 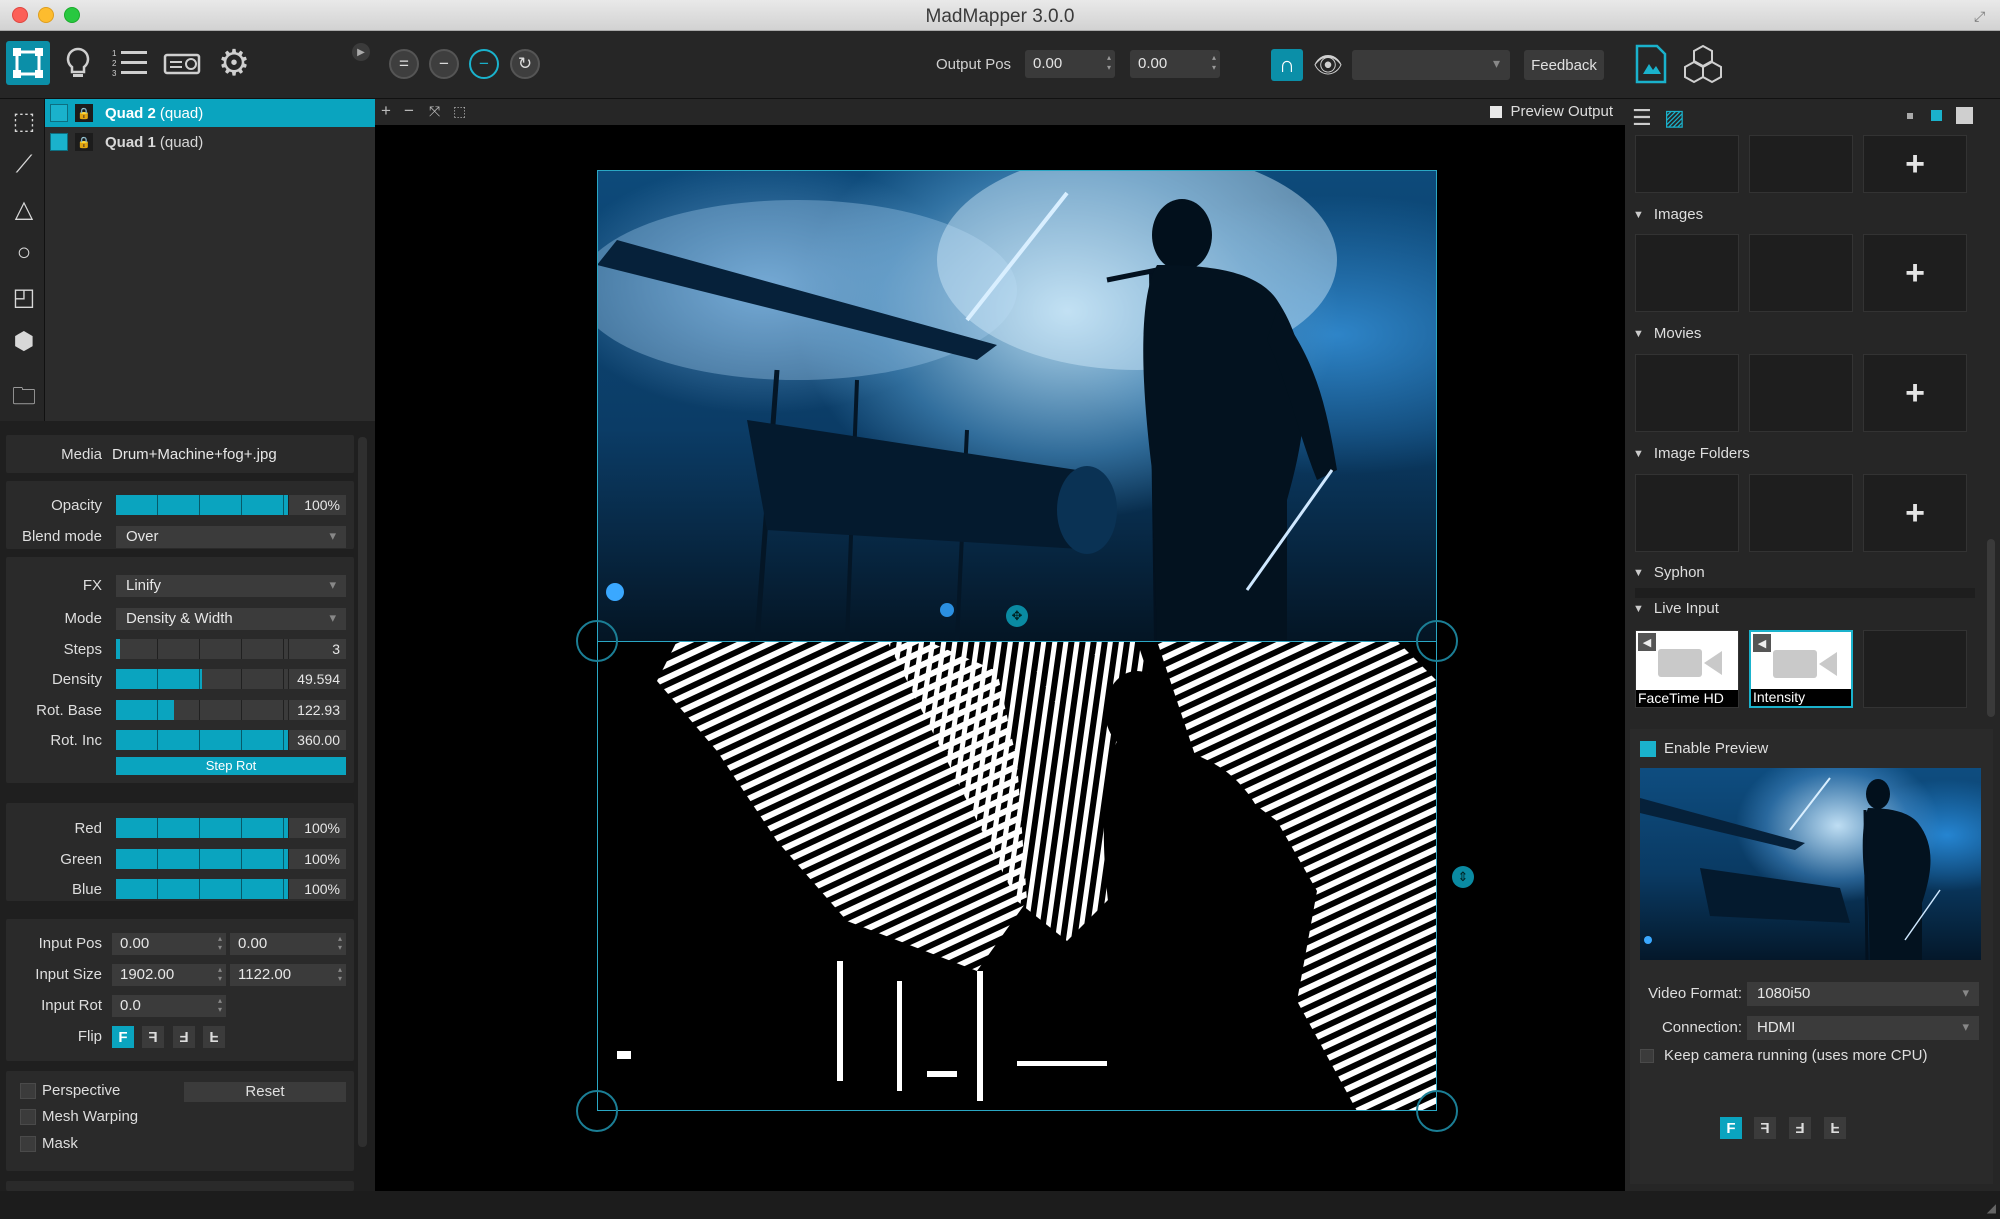 What do you see at coordinates (1328, 65) in the screenshot?
I see `preview-toggle-button: 👁` at bounding box center [1328, 65].